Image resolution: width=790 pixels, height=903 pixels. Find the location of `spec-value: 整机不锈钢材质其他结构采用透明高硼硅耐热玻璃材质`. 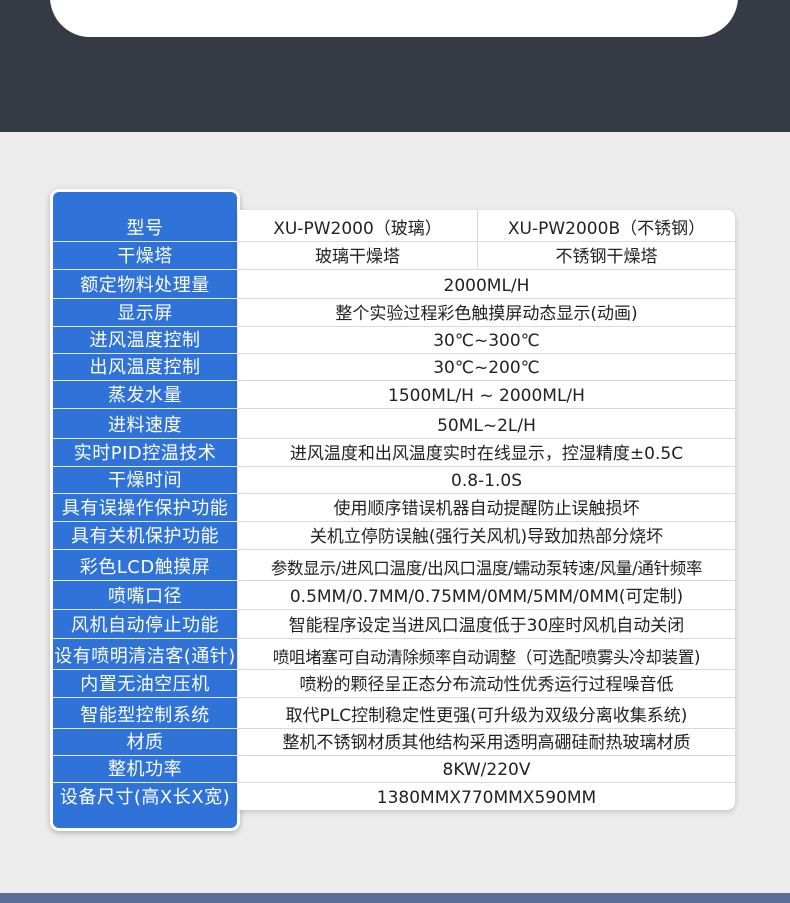

spec-value: 整机不锈钢材质其他结构采用透明高硼硅耐热玻璃材质 is located at coordinates (486, 743).